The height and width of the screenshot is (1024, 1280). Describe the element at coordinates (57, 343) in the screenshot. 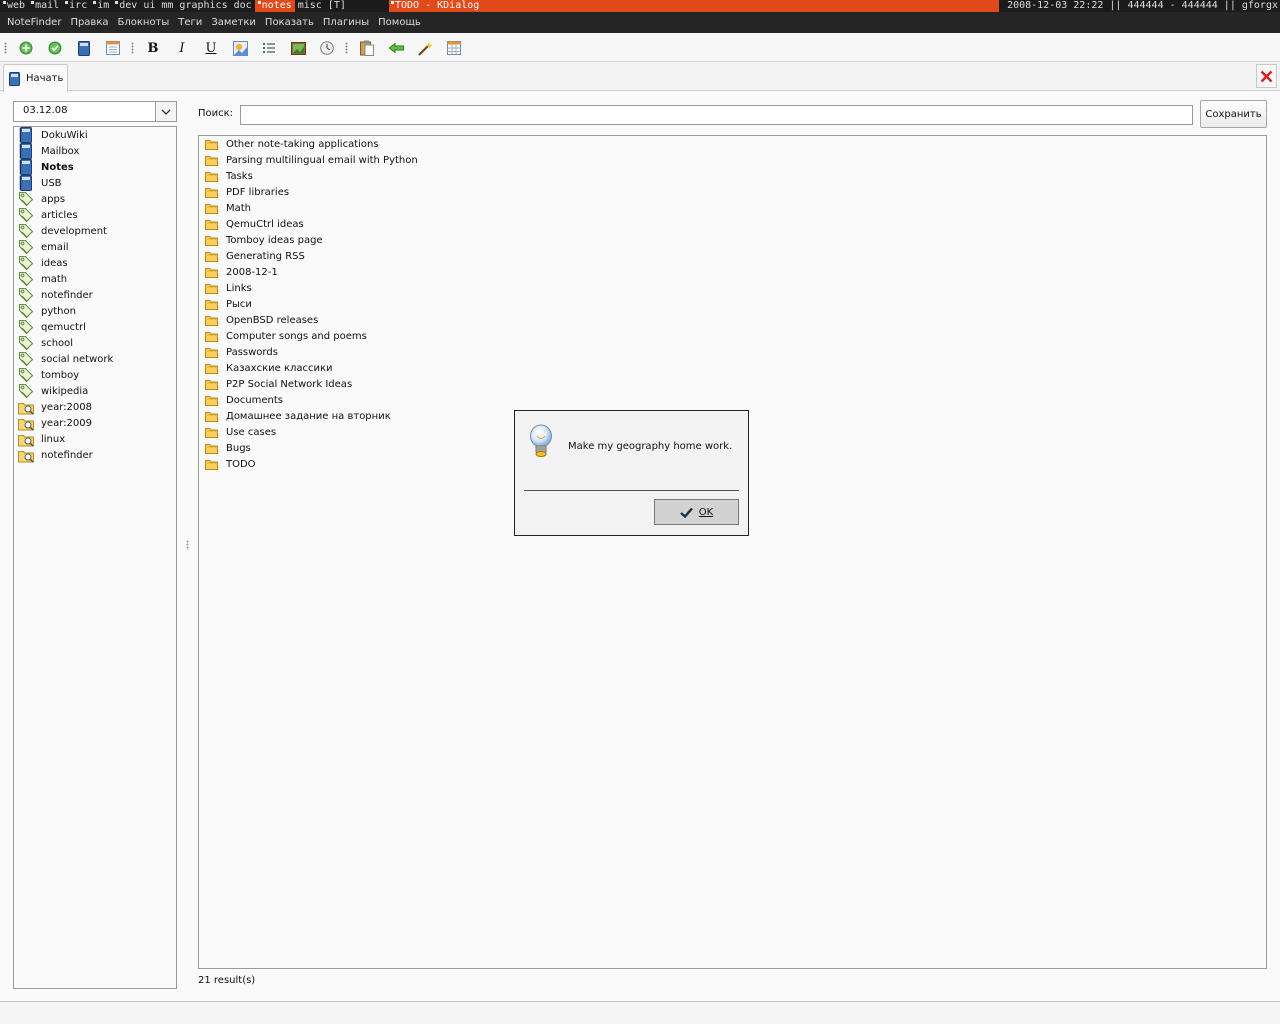

I see `tree-item-label: school` at that location.